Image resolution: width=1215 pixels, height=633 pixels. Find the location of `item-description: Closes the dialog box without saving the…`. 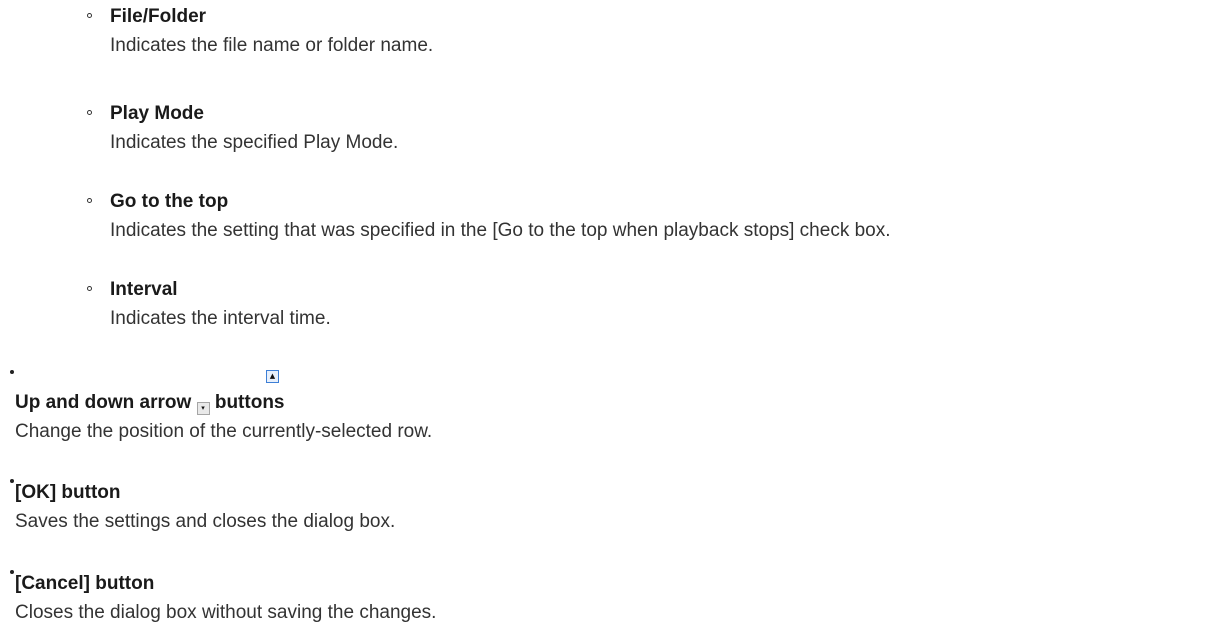

item-description: Closes the dialog box without saving the… is located at coordinates (226, 612).